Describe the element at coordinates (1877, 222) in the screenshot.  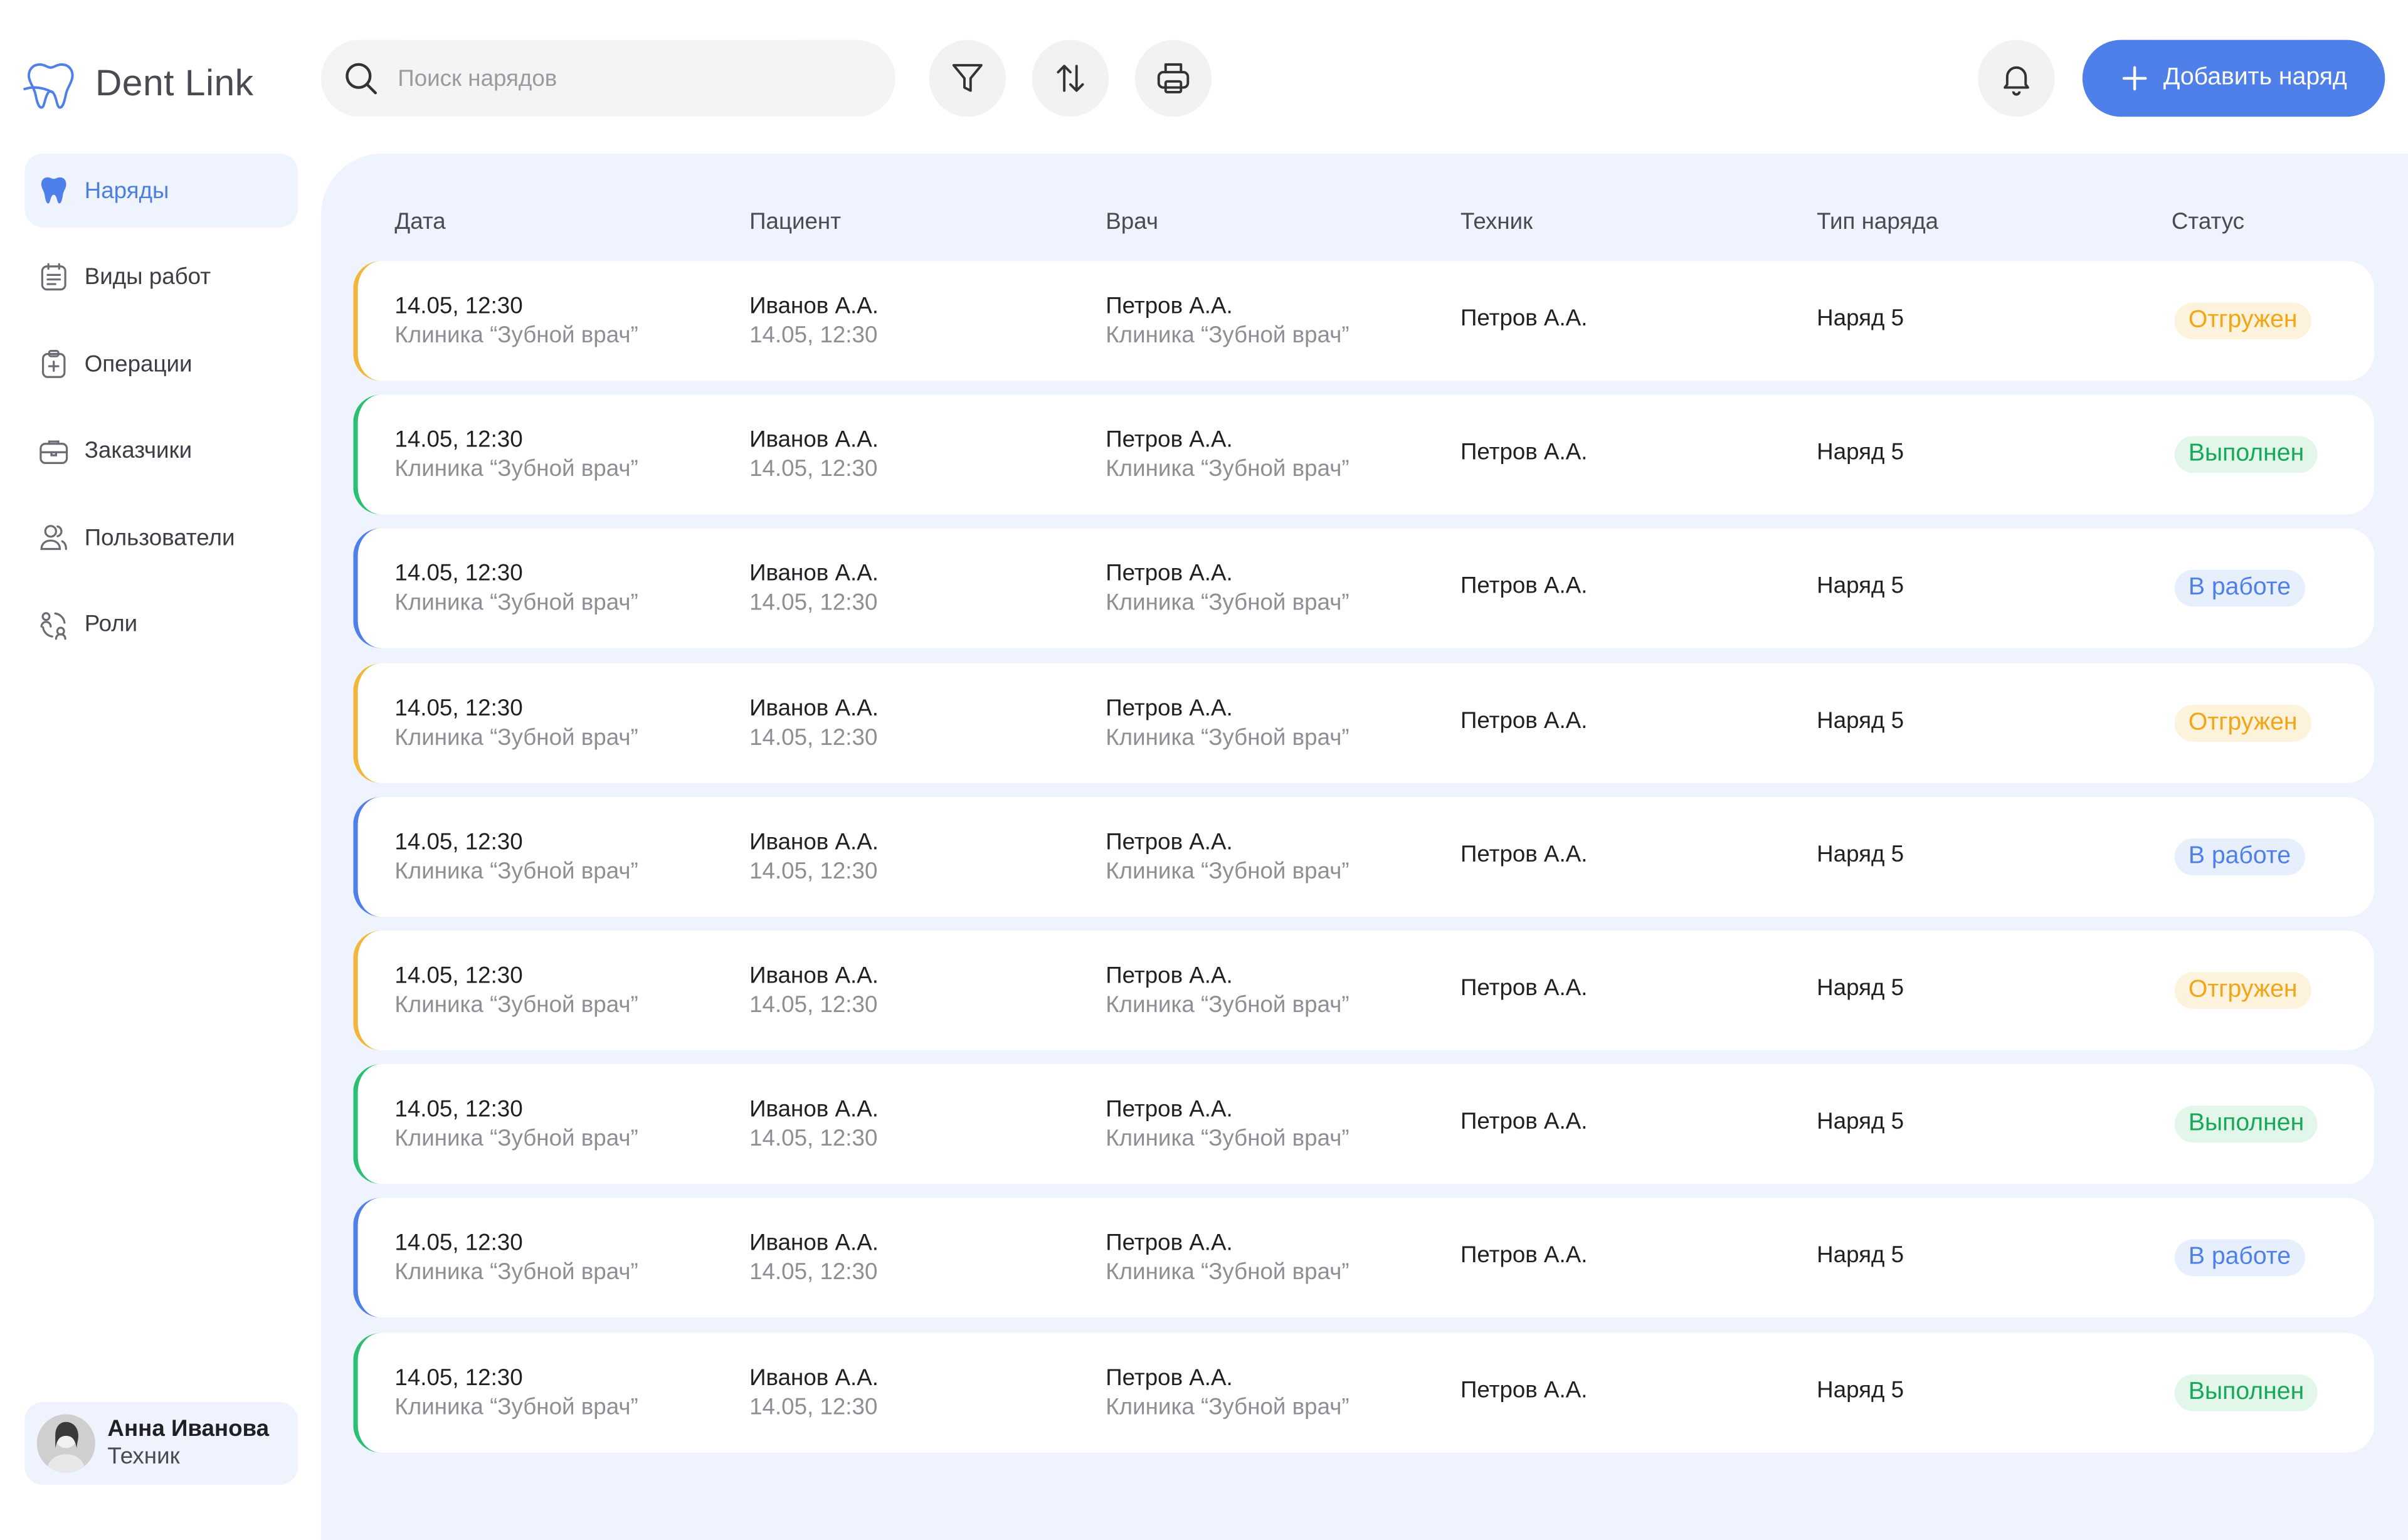
I see `column-header-order-type: Тип наряда` at that location.